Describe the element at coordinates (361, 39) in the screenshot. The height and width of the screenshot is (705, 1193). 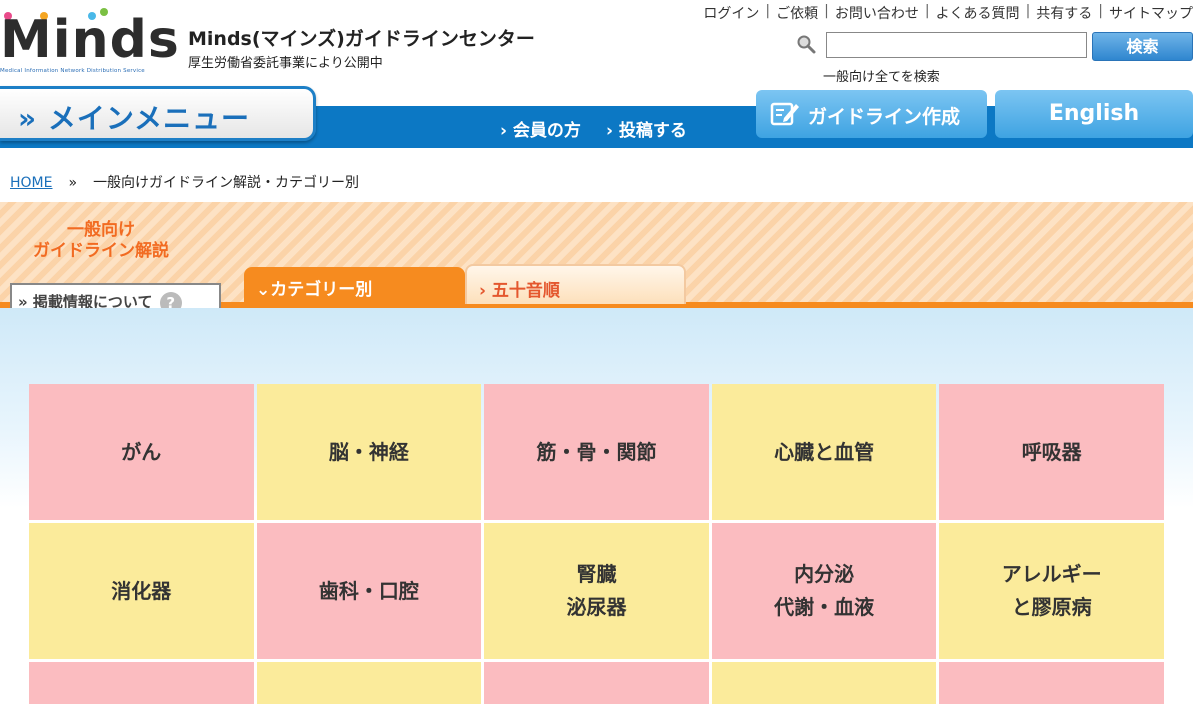
I see `site-title: Minds(マインズ)ガイドラインセンター` at that location.